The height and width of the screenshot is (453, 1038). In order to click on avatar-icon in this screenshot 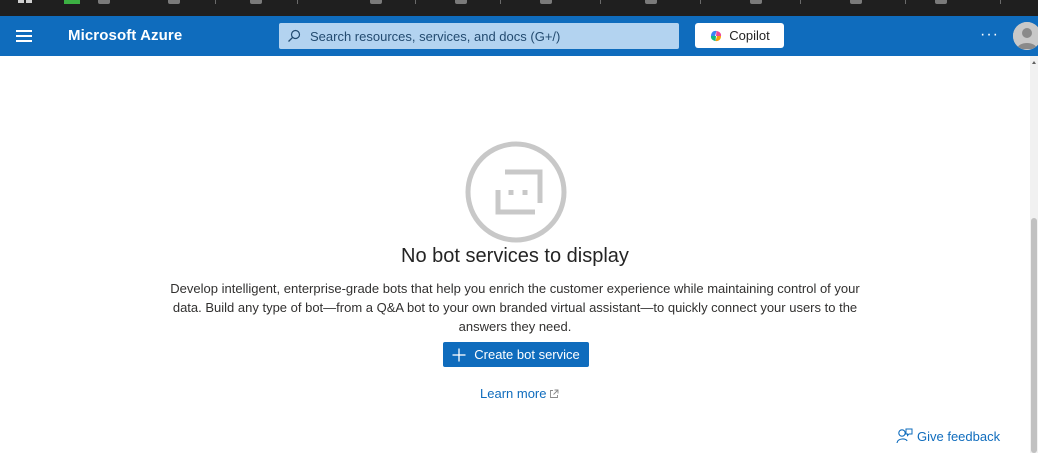, I will do `click(1025, 36)`.